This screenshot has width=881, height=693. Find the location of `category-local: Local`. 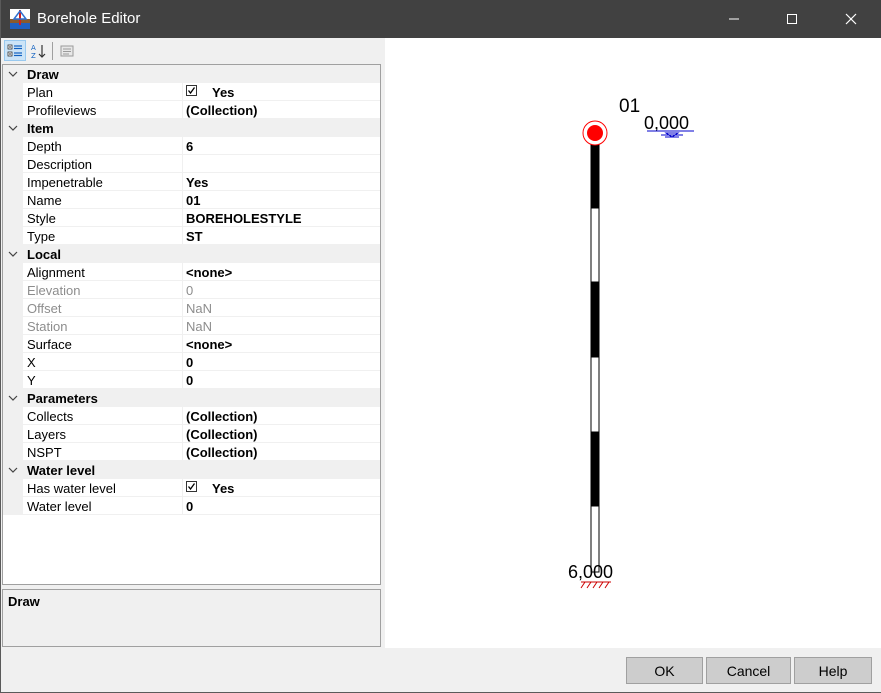

category-local: Local is located at coordinates (191, 254).